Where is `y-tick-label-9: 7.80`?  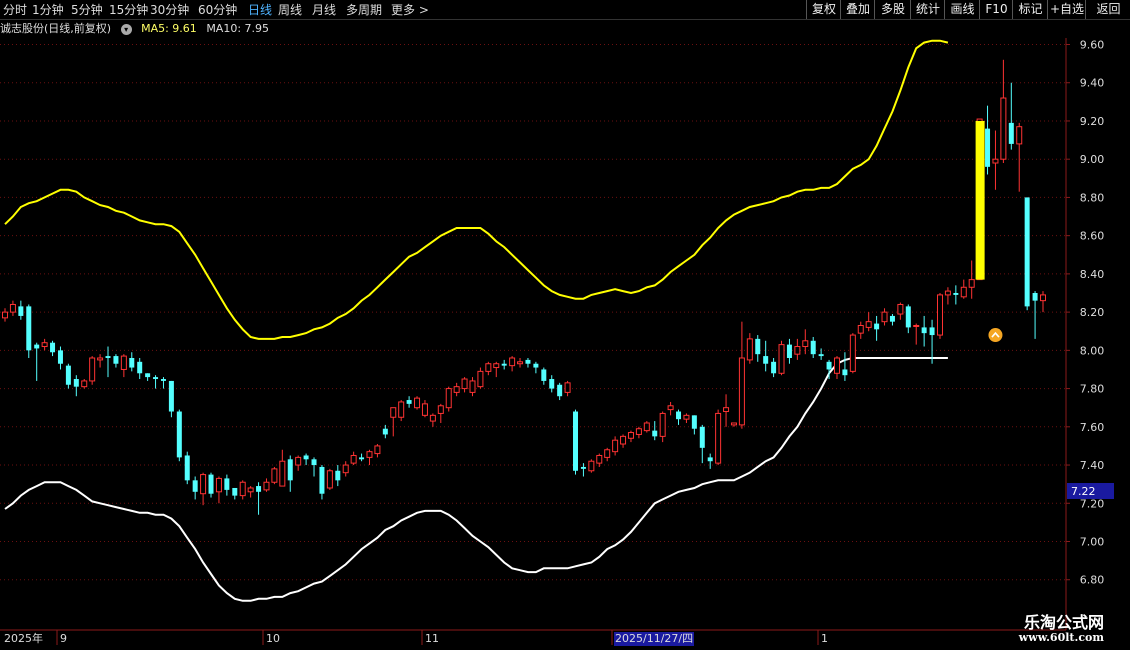
y-tick-label-9: 7.80 is located at coordinates (1092, 389).